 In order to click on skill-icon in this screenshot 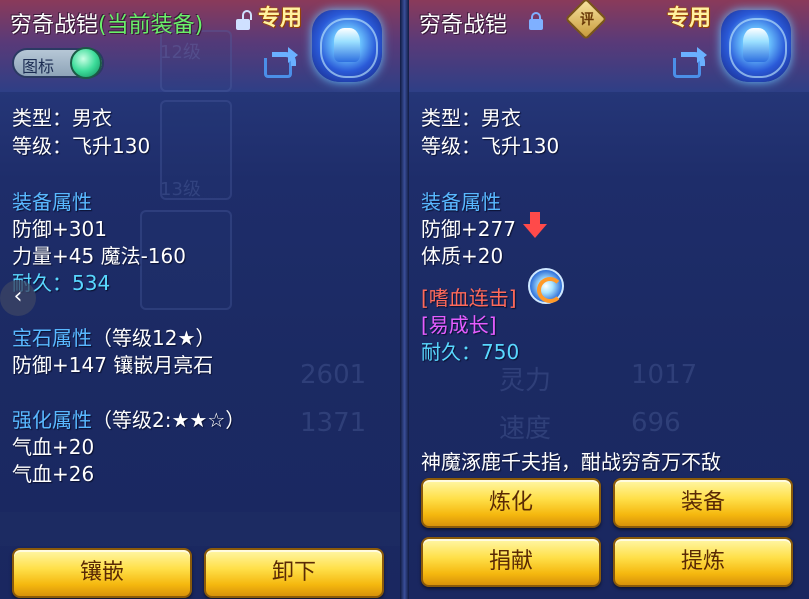, I will do `click(546, 286)`.